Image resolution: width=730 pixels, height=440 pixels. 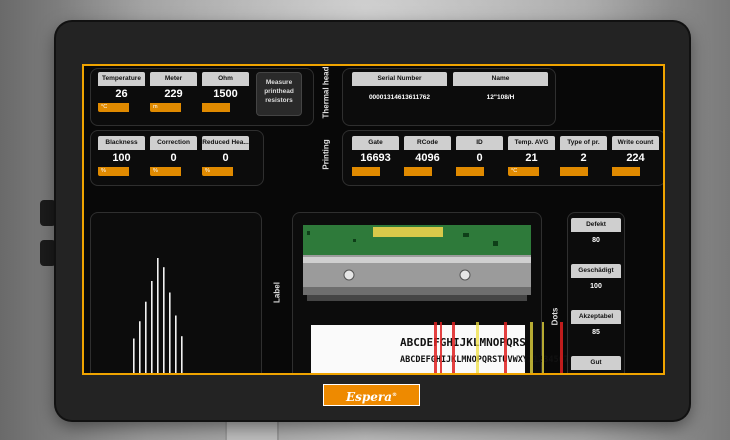 I want to click on histogram-panel, so click(x=176, y=292).